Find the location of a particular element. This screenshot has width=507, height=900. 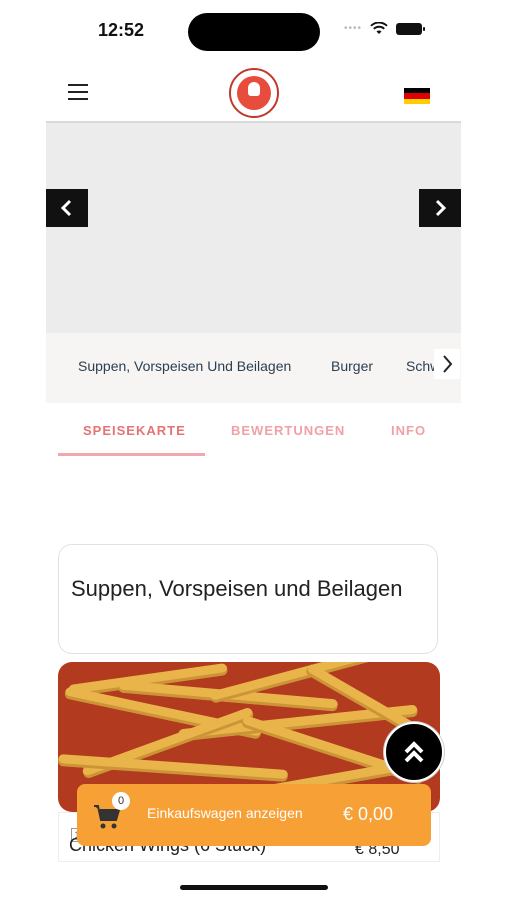

carousel-next-button is located at coordinates (440, 208).